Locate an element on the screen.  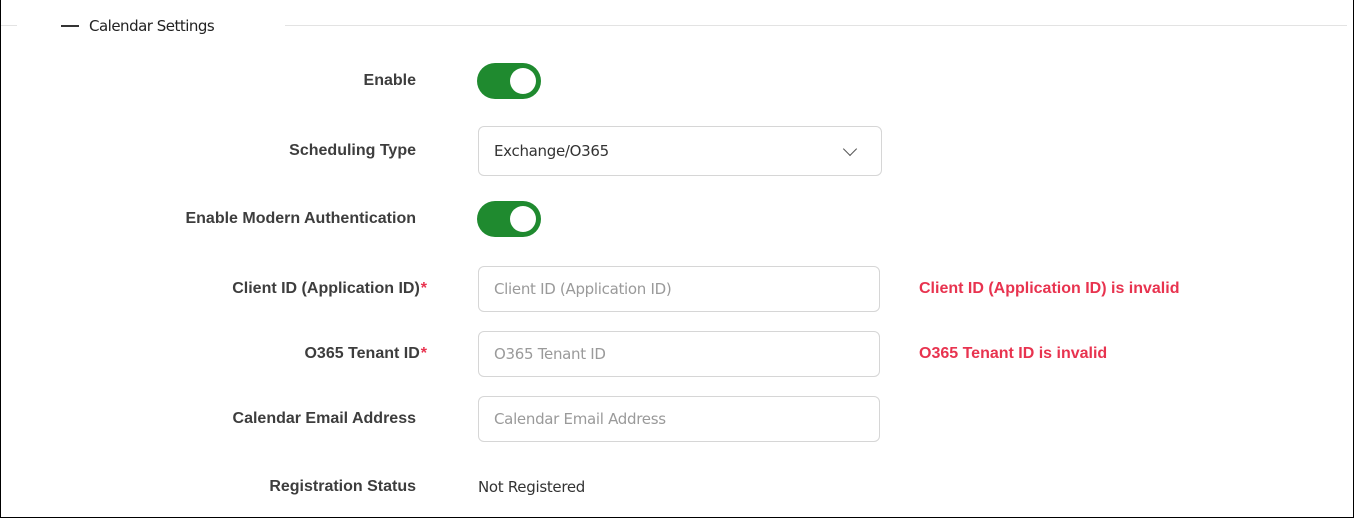
registration-status-value: Not Registered is located at coordinates (532, 487).